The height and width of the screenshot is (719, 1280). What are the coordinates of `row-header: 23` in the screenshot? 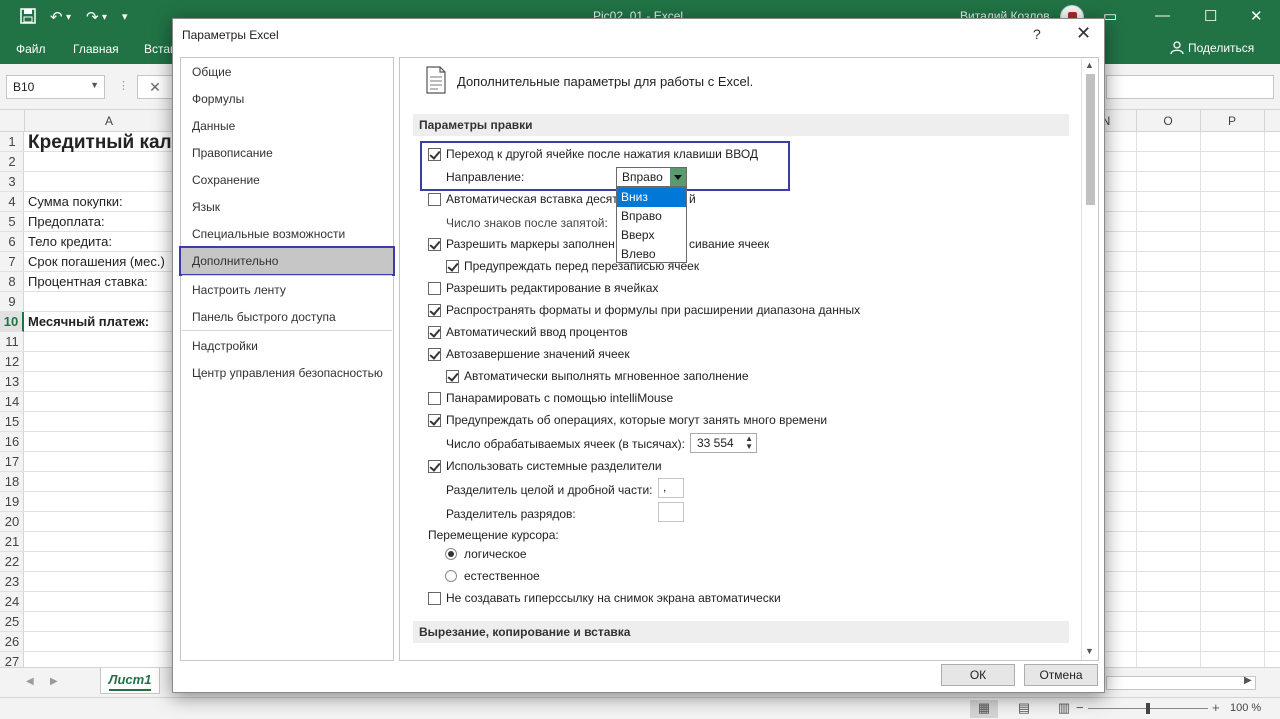 It's located at (12, 582).